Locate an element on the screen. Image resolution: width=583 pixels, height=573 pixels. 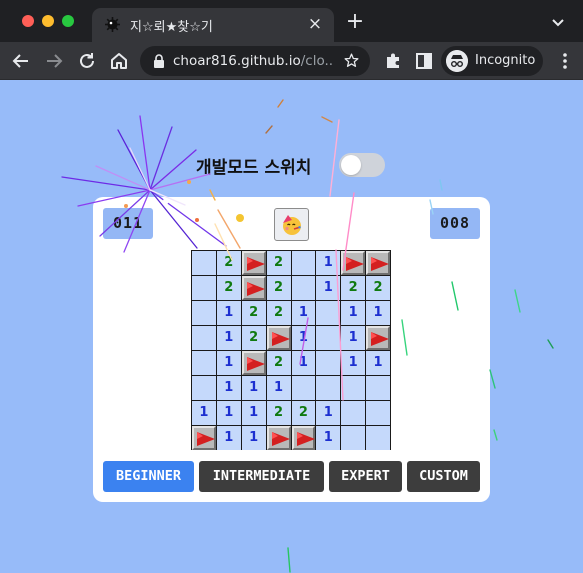
browser-menu-icon is located at coordinates (565, 61).